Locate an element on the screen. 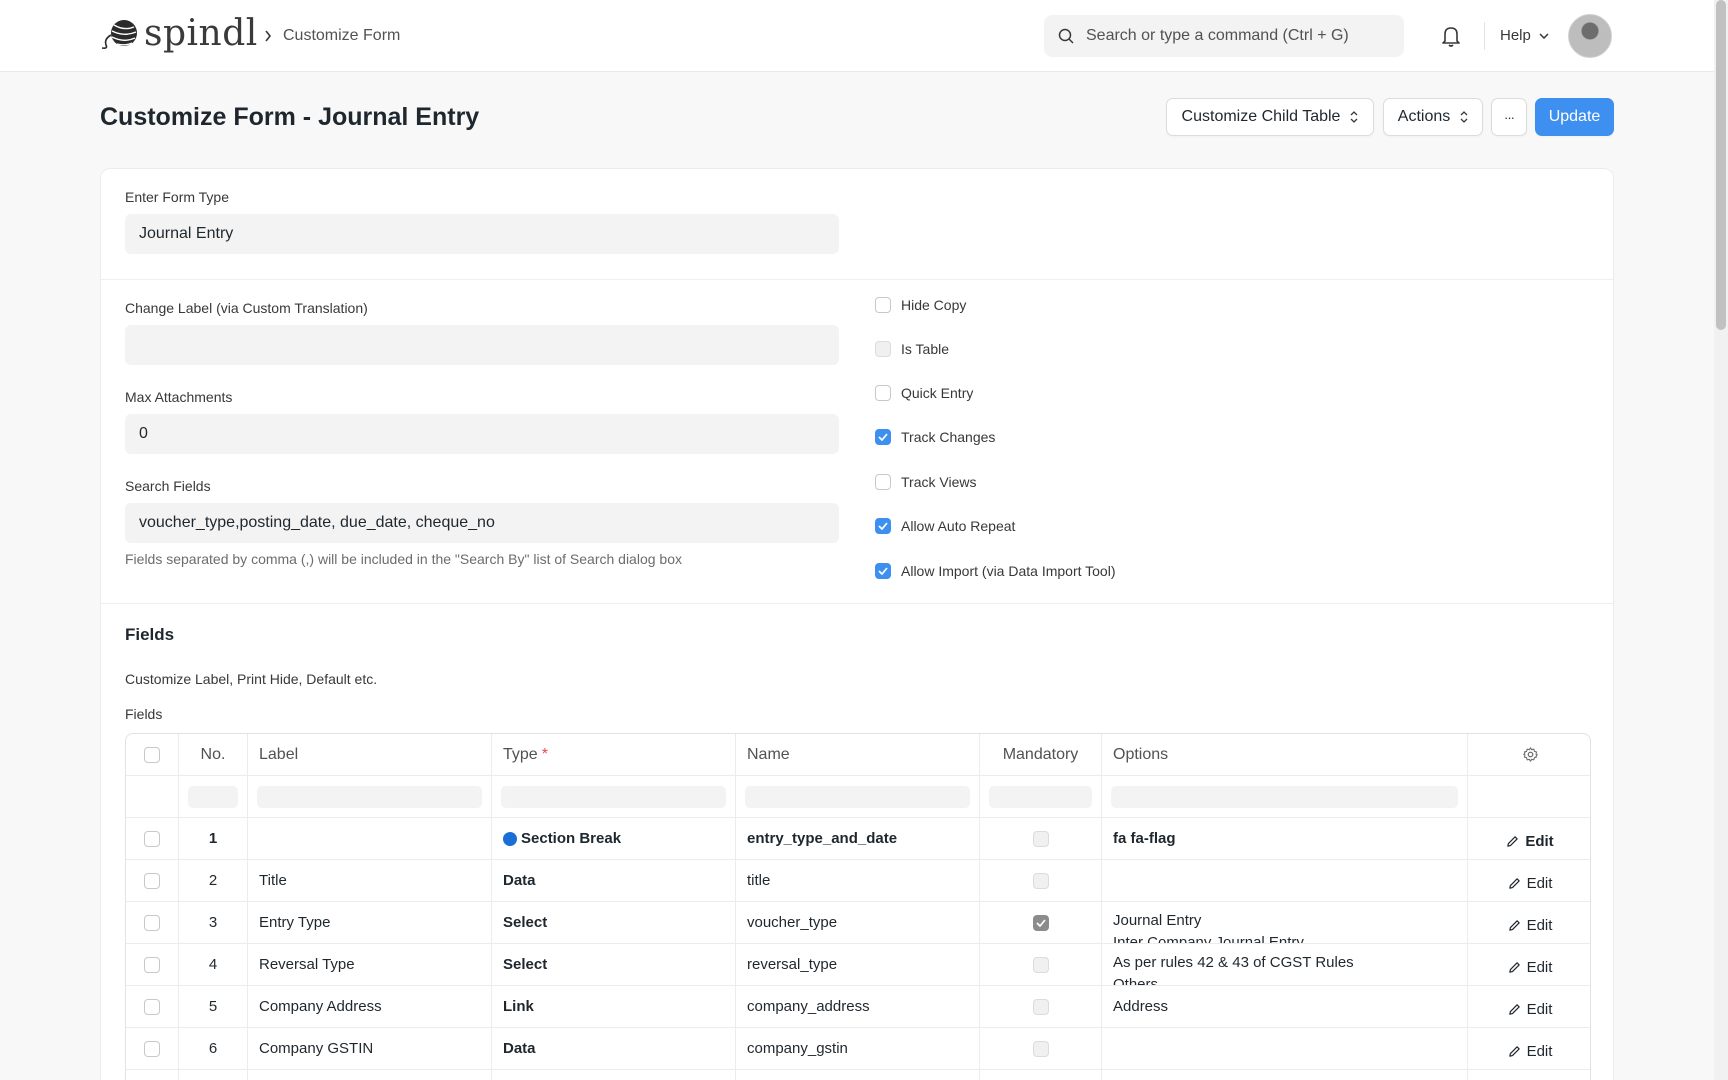  update-button: Update is located at coordinates (1574, 117).